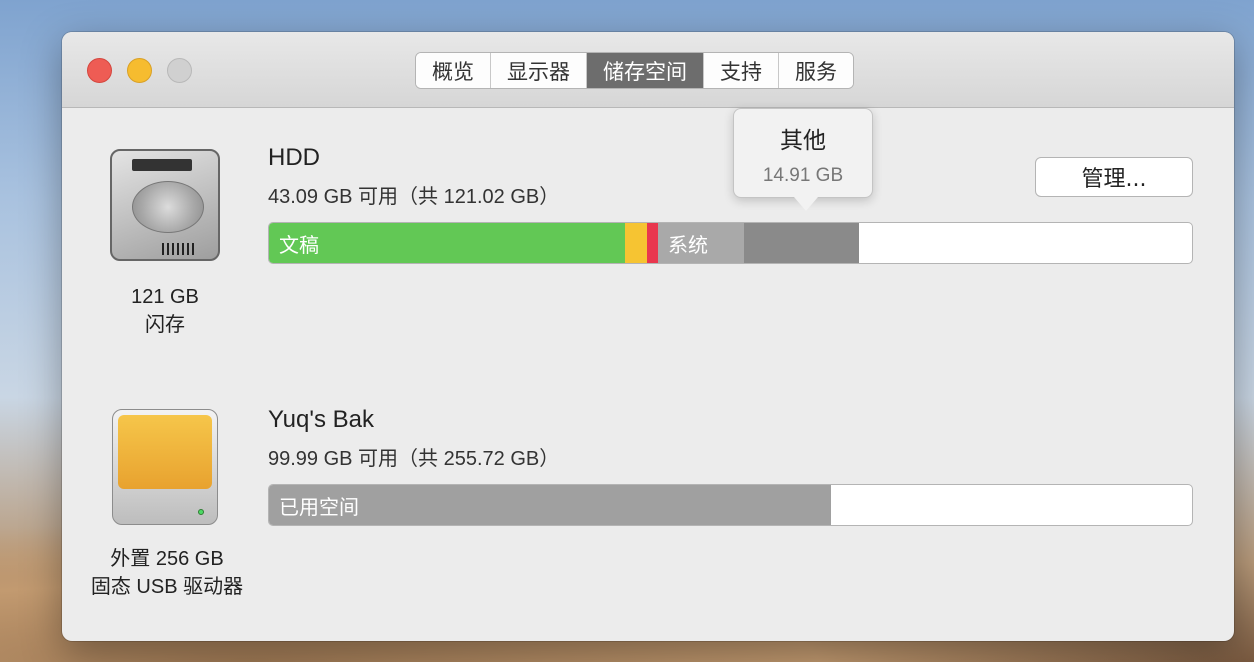 This screenshot has width=1254, height=662. I want to click on drive-type: 闪存, so click(165, 325).